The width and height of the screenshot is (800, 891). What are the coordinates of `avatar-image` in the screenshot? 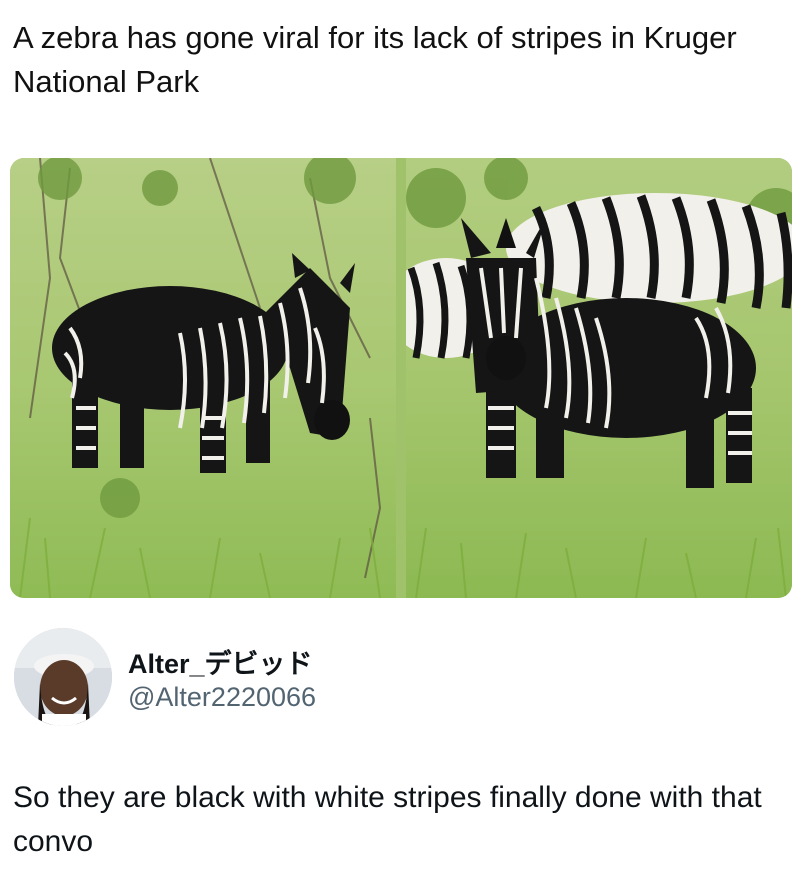 It's located at (63, 677).